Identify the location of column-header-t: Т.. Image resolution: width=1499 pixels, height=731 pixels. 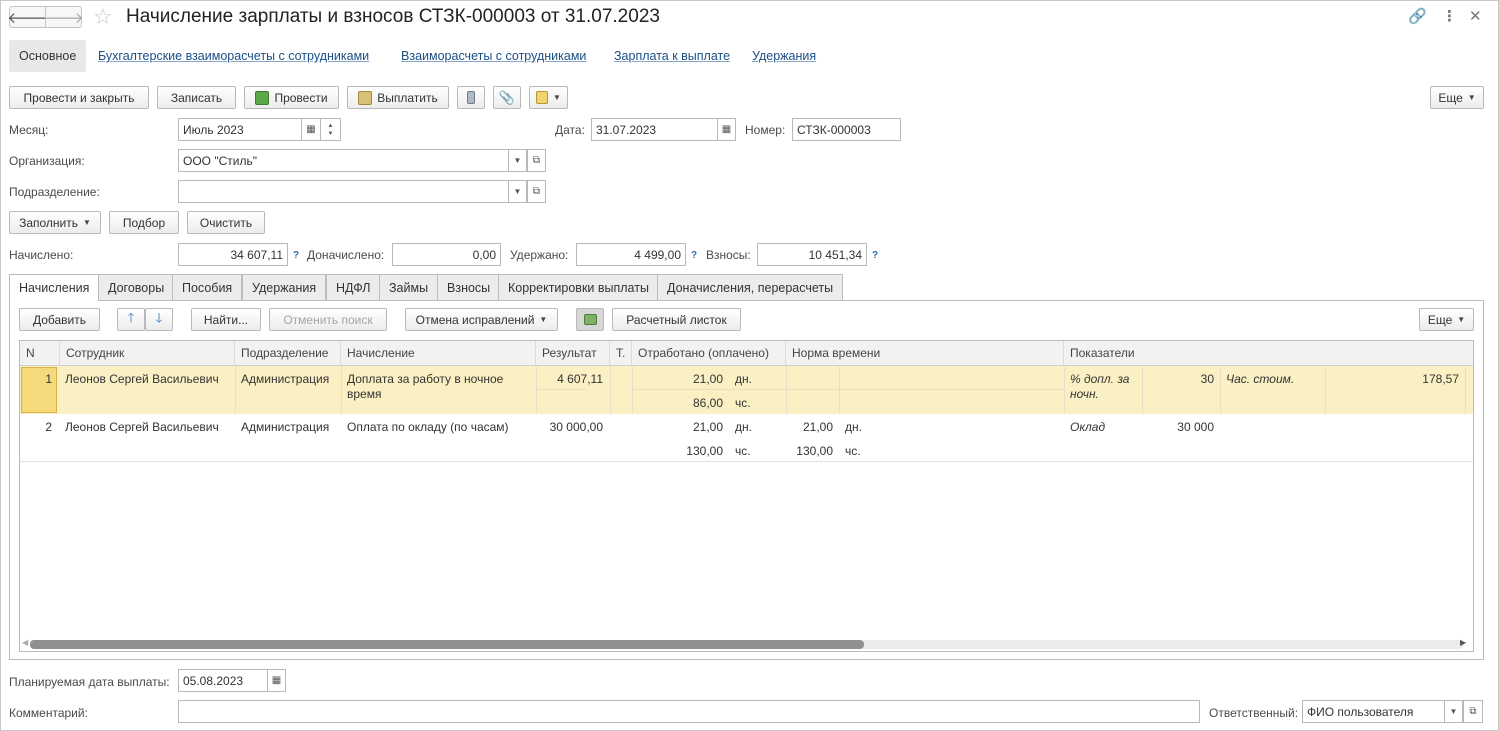
(621, 353).